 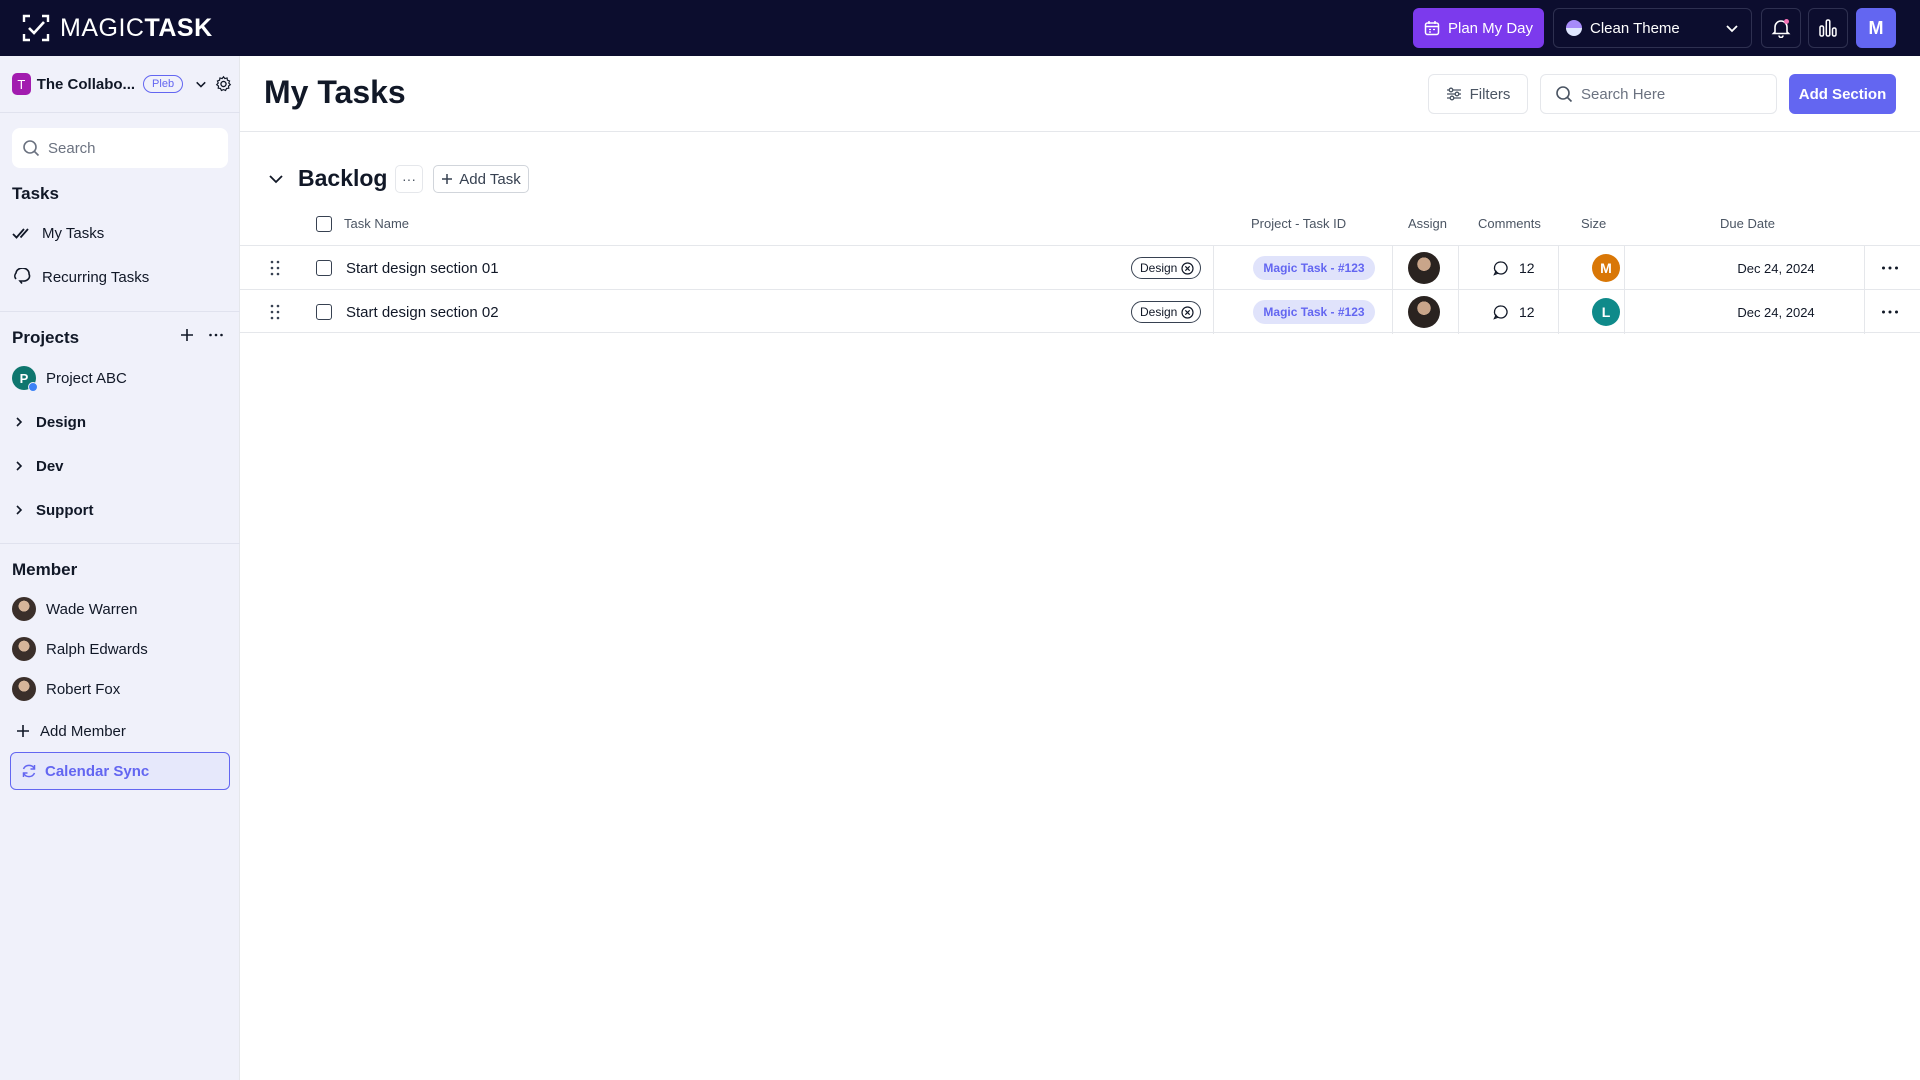 I want to click on top-bar: MAGICTASK Plan My Day Clean Theme M, so click(x=960, y=28).